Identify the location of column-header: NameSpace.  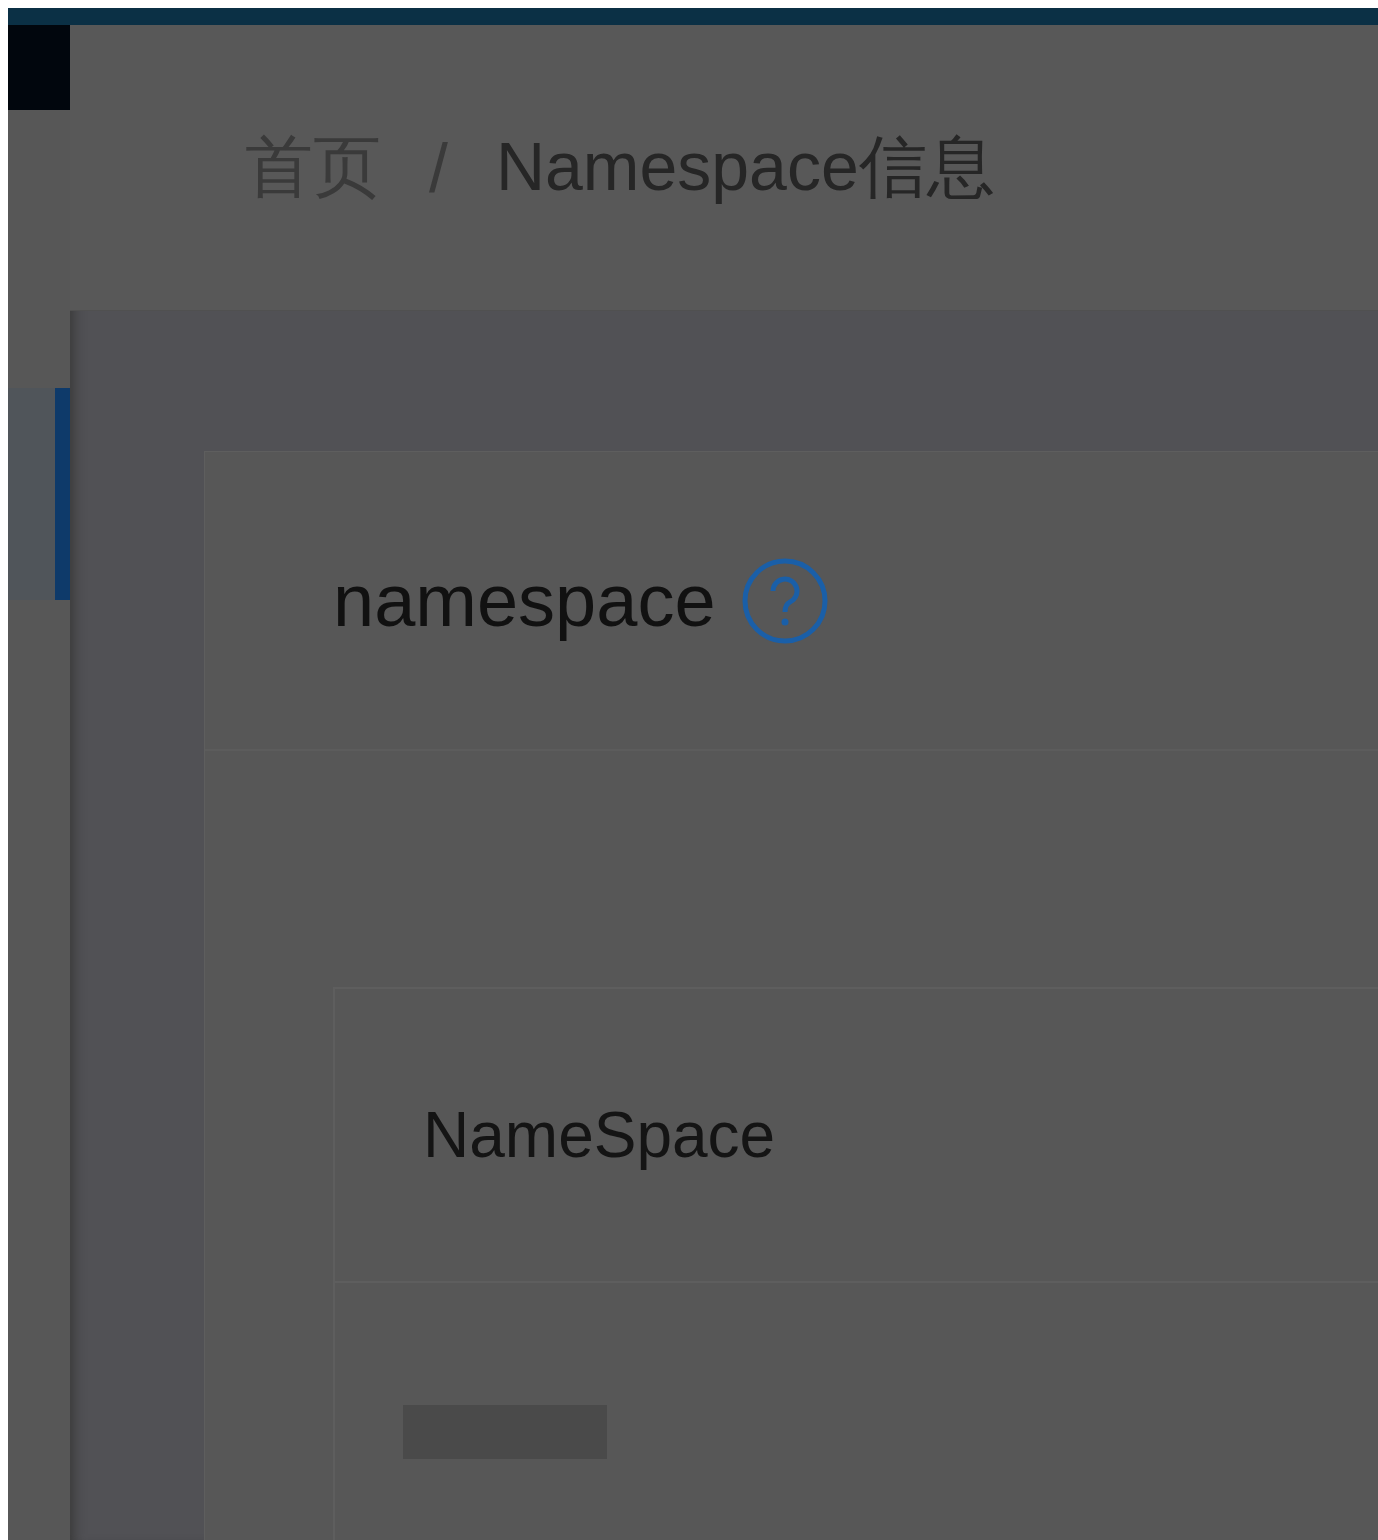
(856, 1136).